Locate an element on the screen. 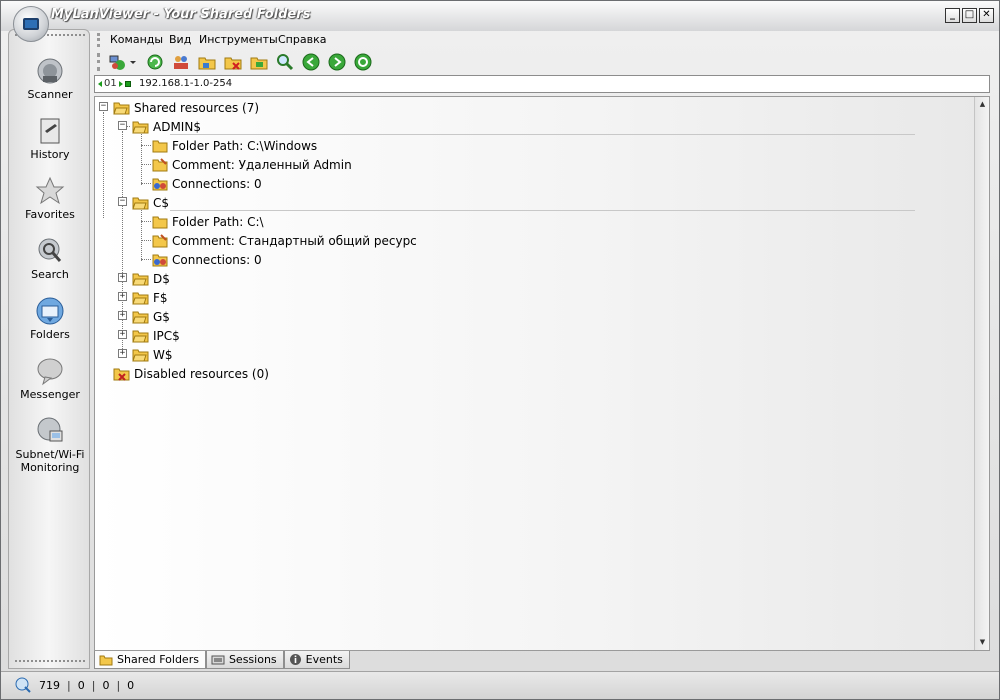  folder-comment-icon is located at coordinates (160, 240).